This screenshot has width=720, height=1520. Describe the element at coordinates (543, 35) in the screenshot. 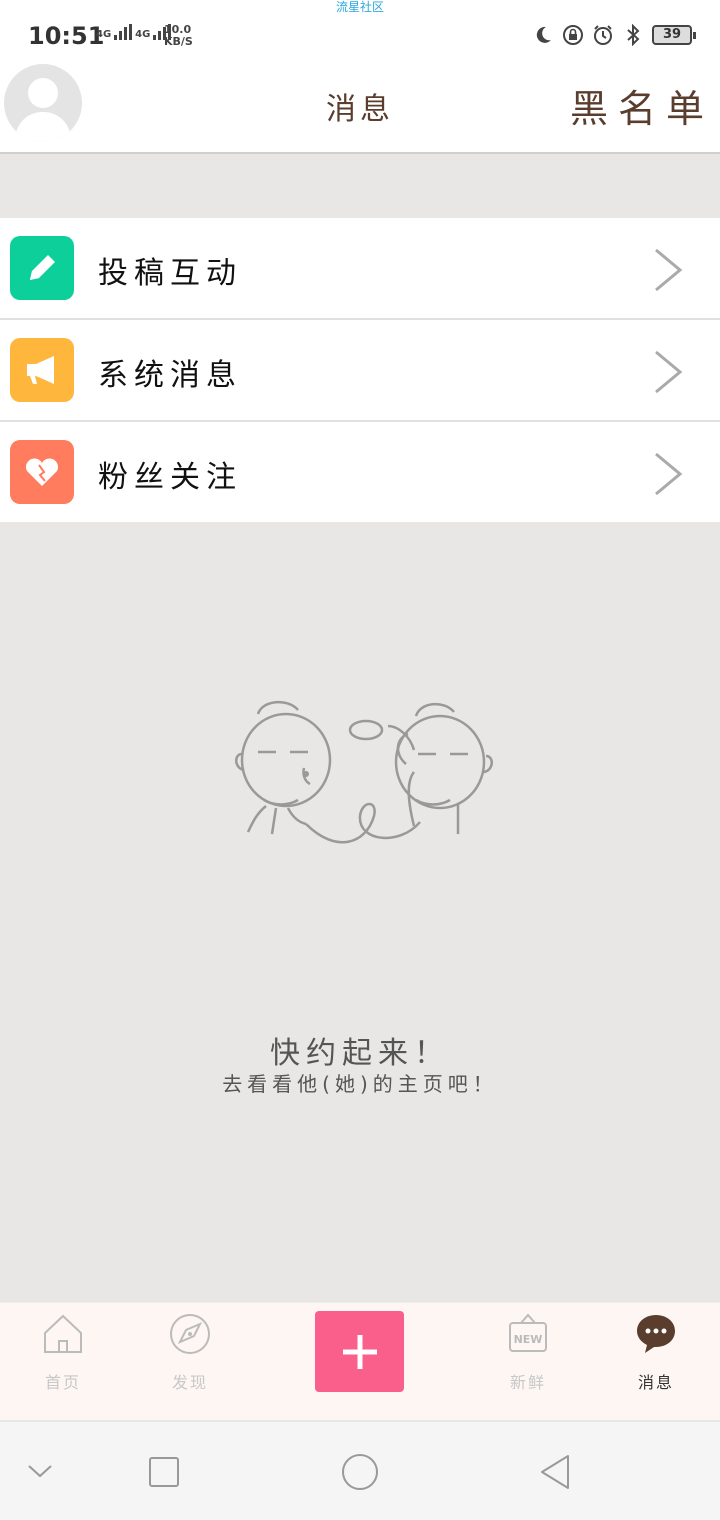

I see `moon-icon` at that location.